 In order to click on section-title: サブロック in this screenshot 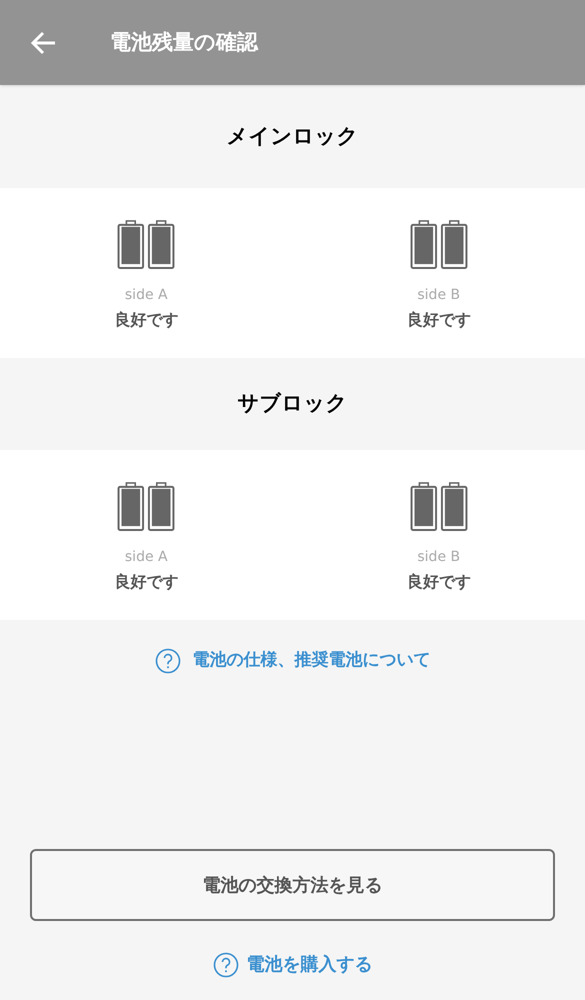, I will do `click(293, 404)`.